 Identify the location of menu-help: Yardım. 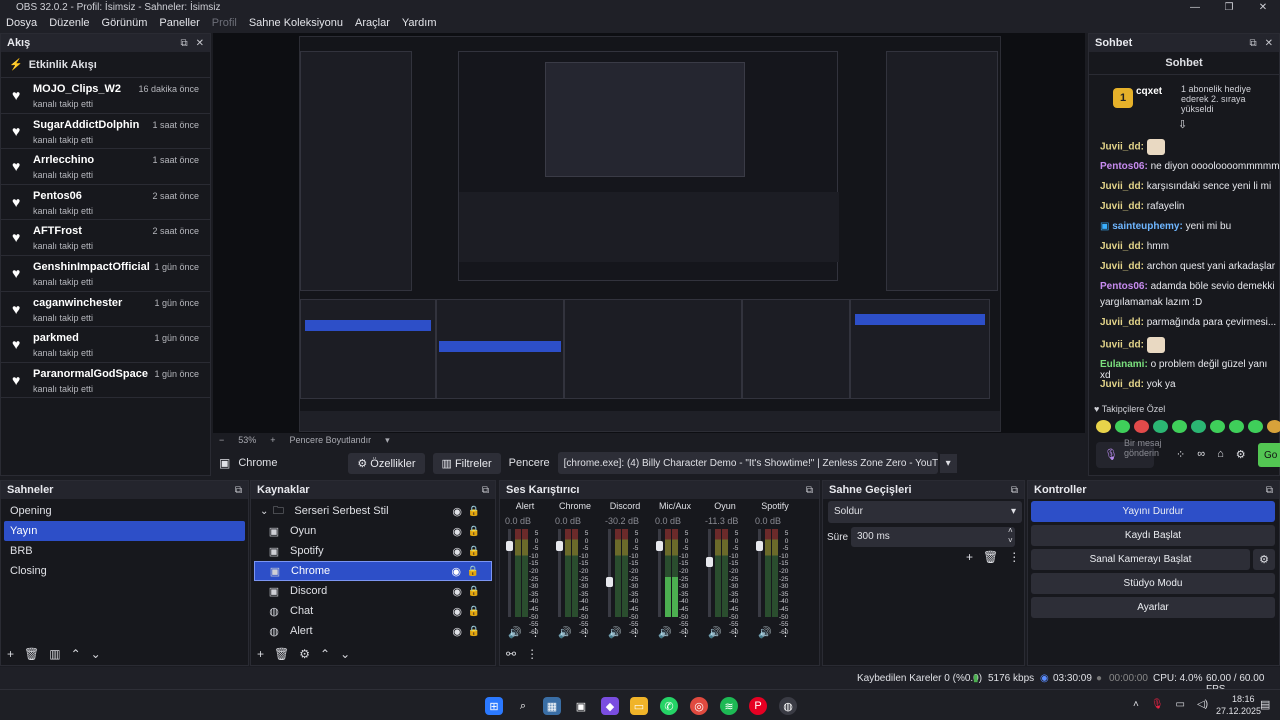
(419, 24).